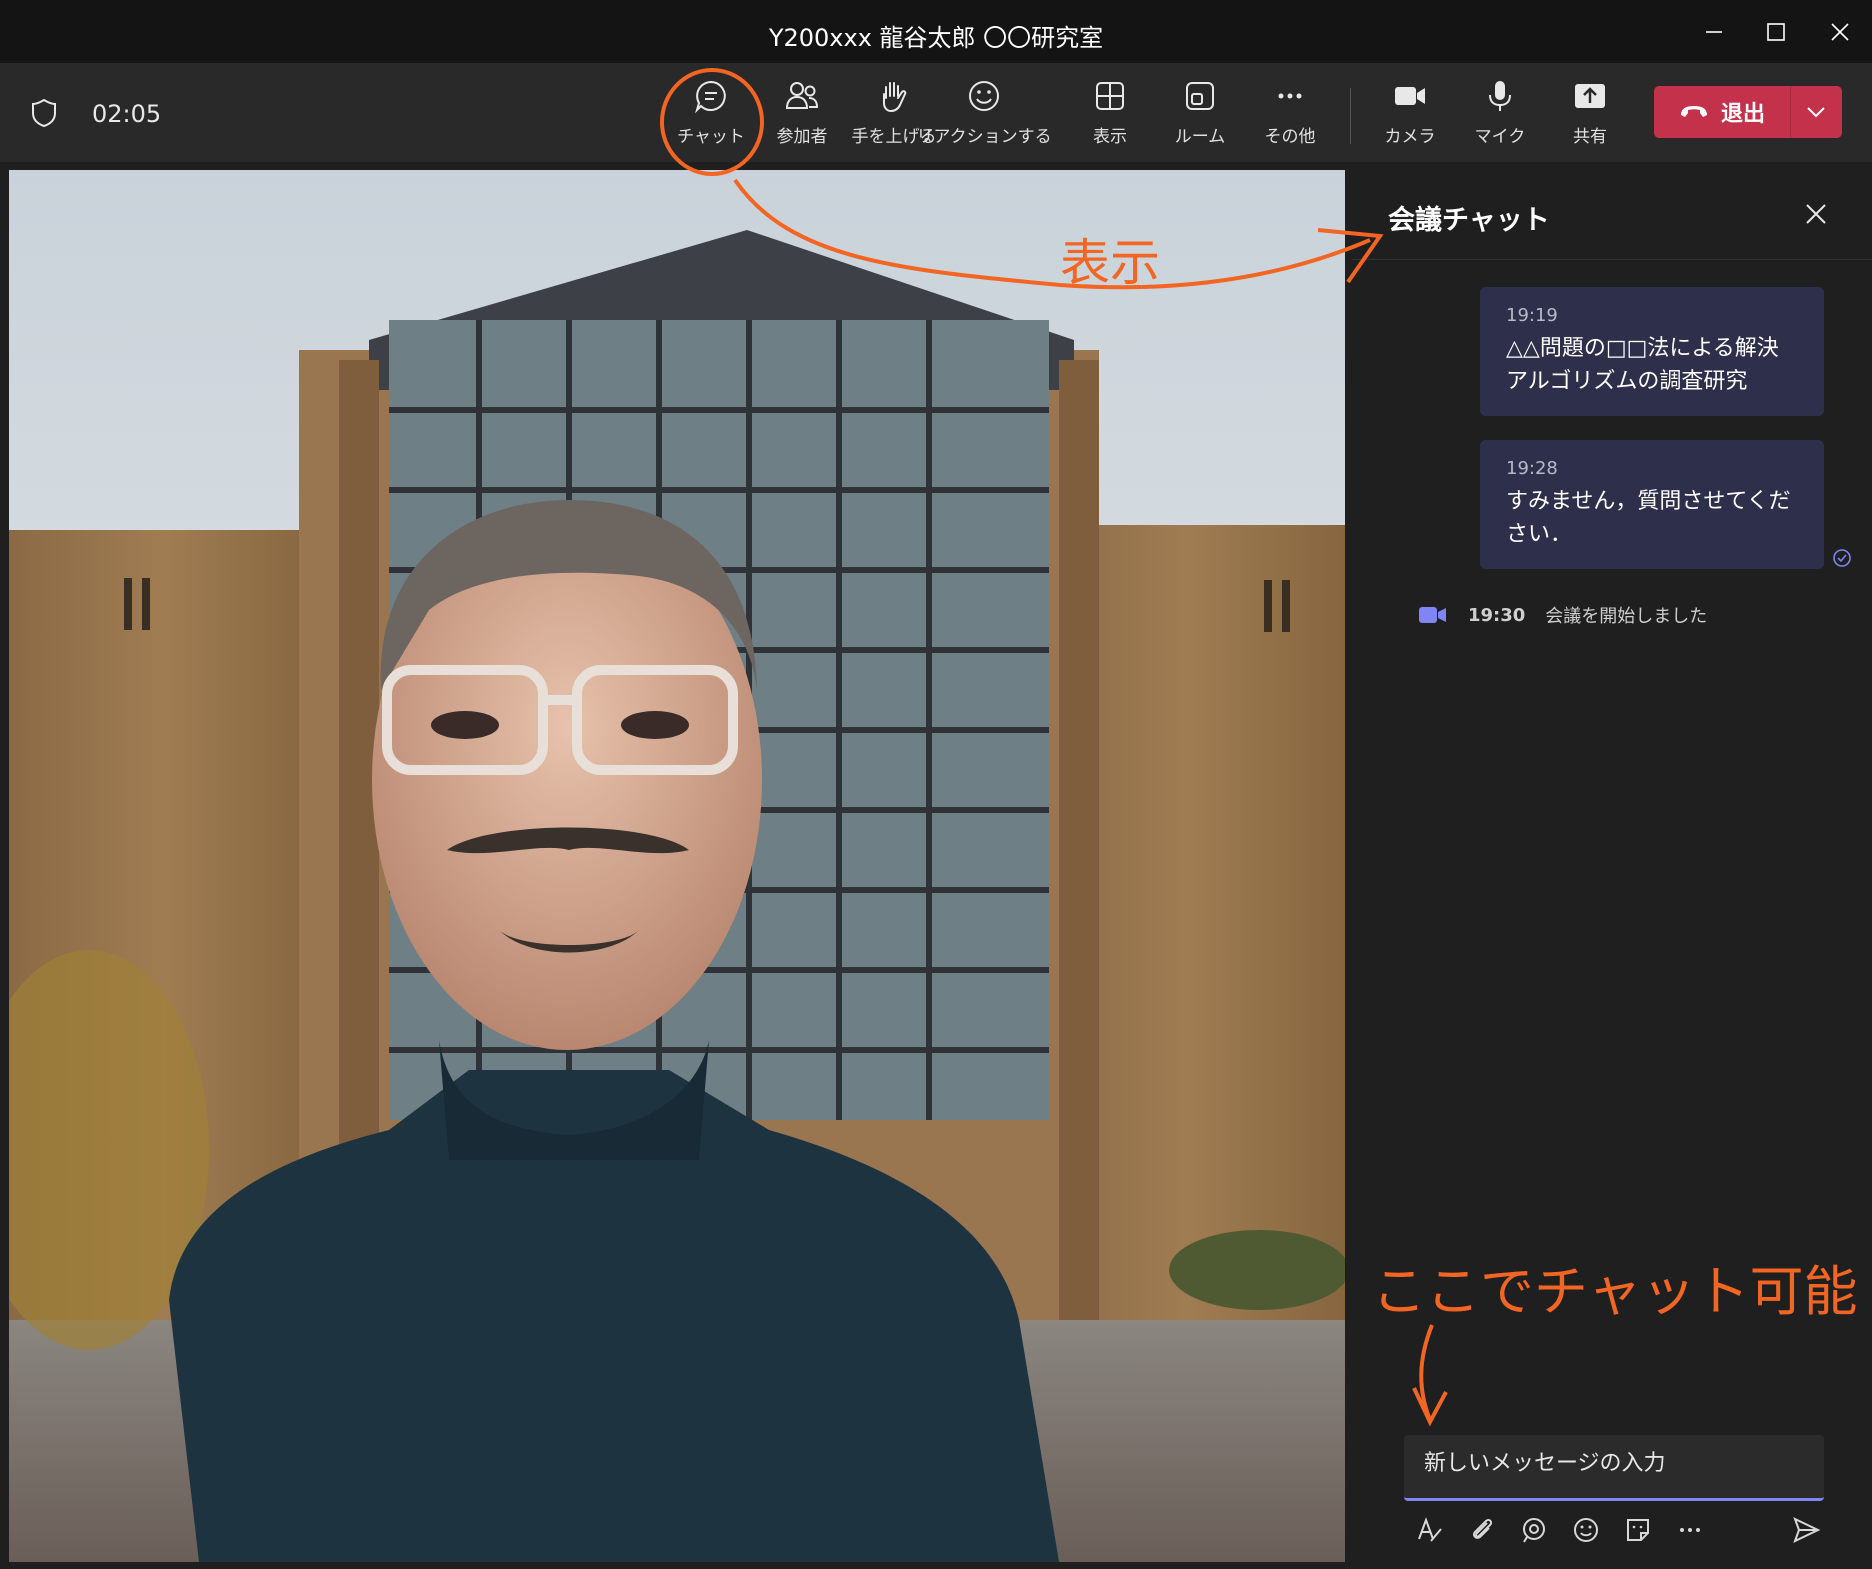  What do you see at coordinates (1110, 116) in the screenshot?
I see `view-button: 表示` at bounding box center [1110, 116].